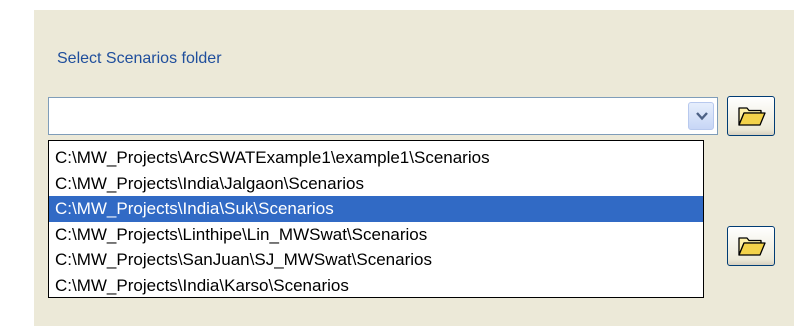  I want to click on scenarios-folder-label: Select Scenarios folder, so click(139, 58).